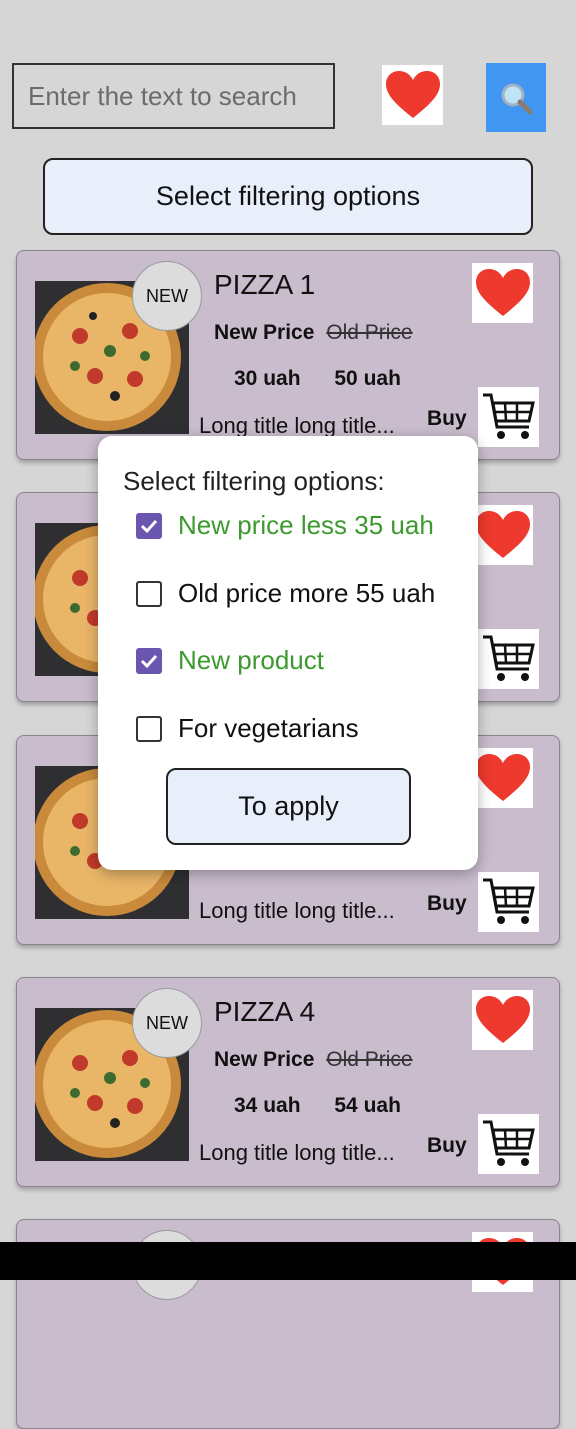 Image resolution: width=576 pixels, height=1429 pixels. I want to click on option-new-product: New product, so click(230, 660).